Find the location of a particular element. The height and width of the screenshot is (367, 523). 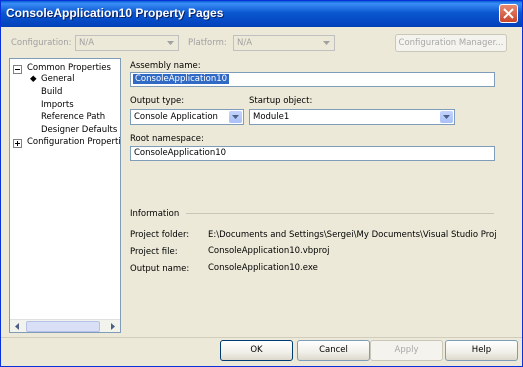

output-type-select: Console Application is located at coordinates (187, 117).